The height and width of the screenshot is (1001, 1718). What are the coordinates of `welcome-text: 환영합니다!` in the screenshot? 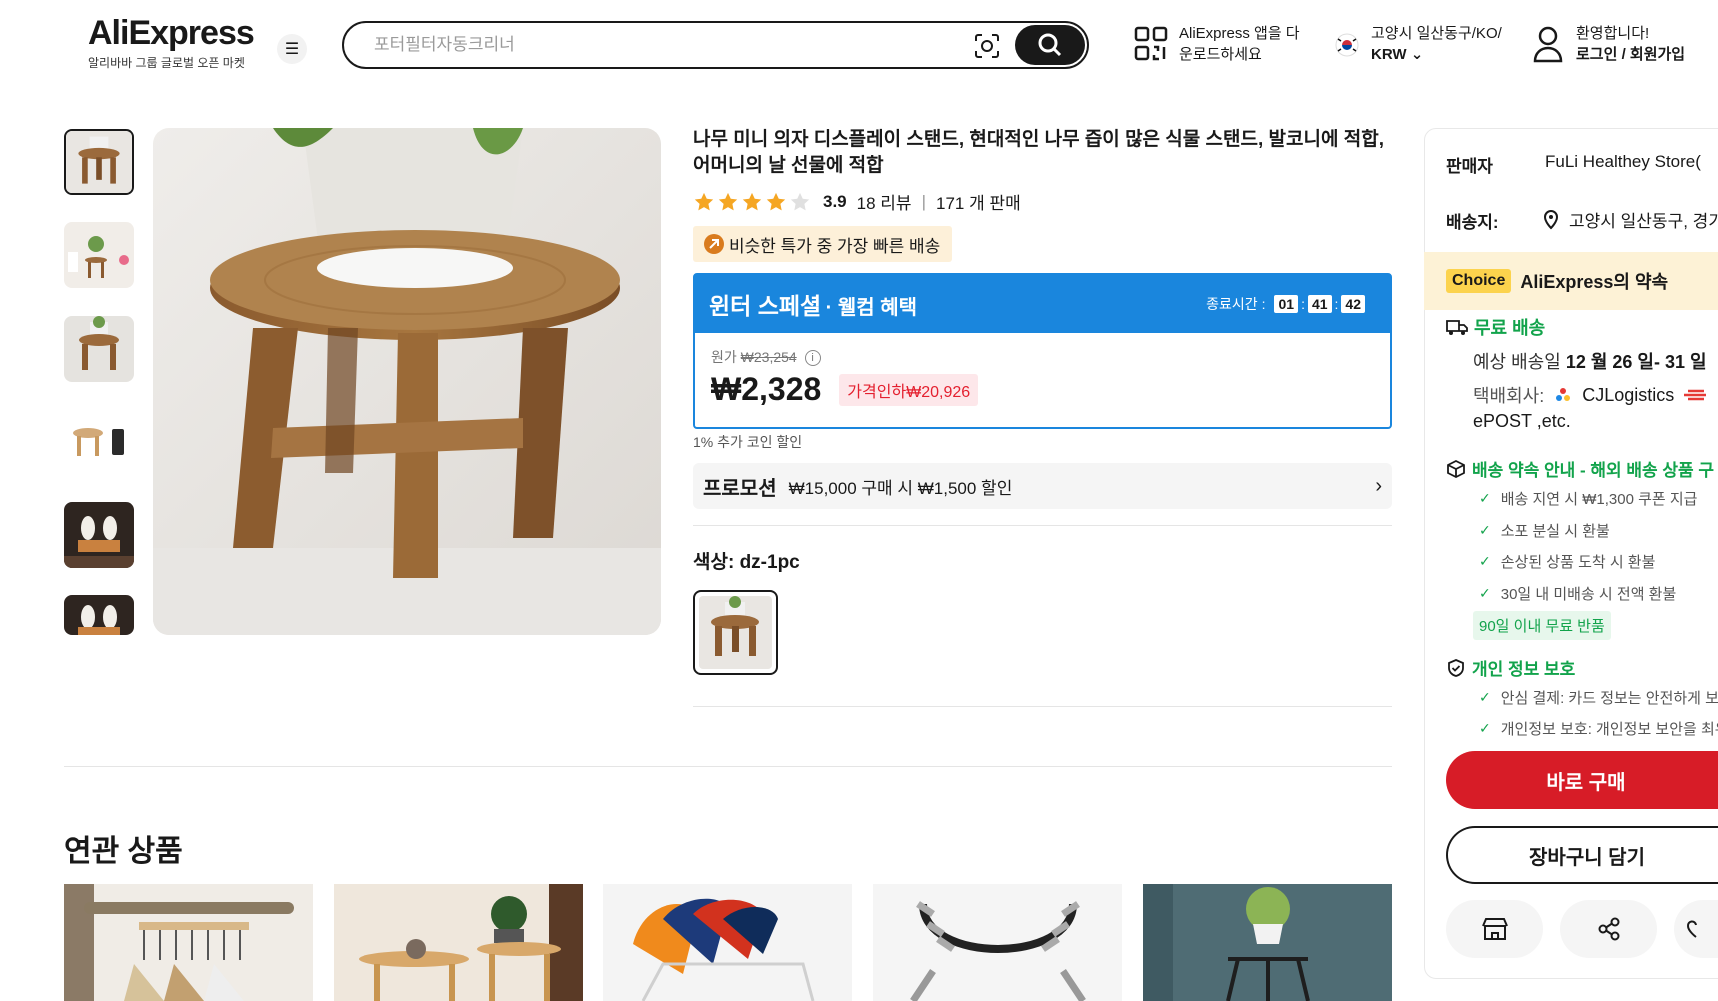 It's located at (1613, 33).